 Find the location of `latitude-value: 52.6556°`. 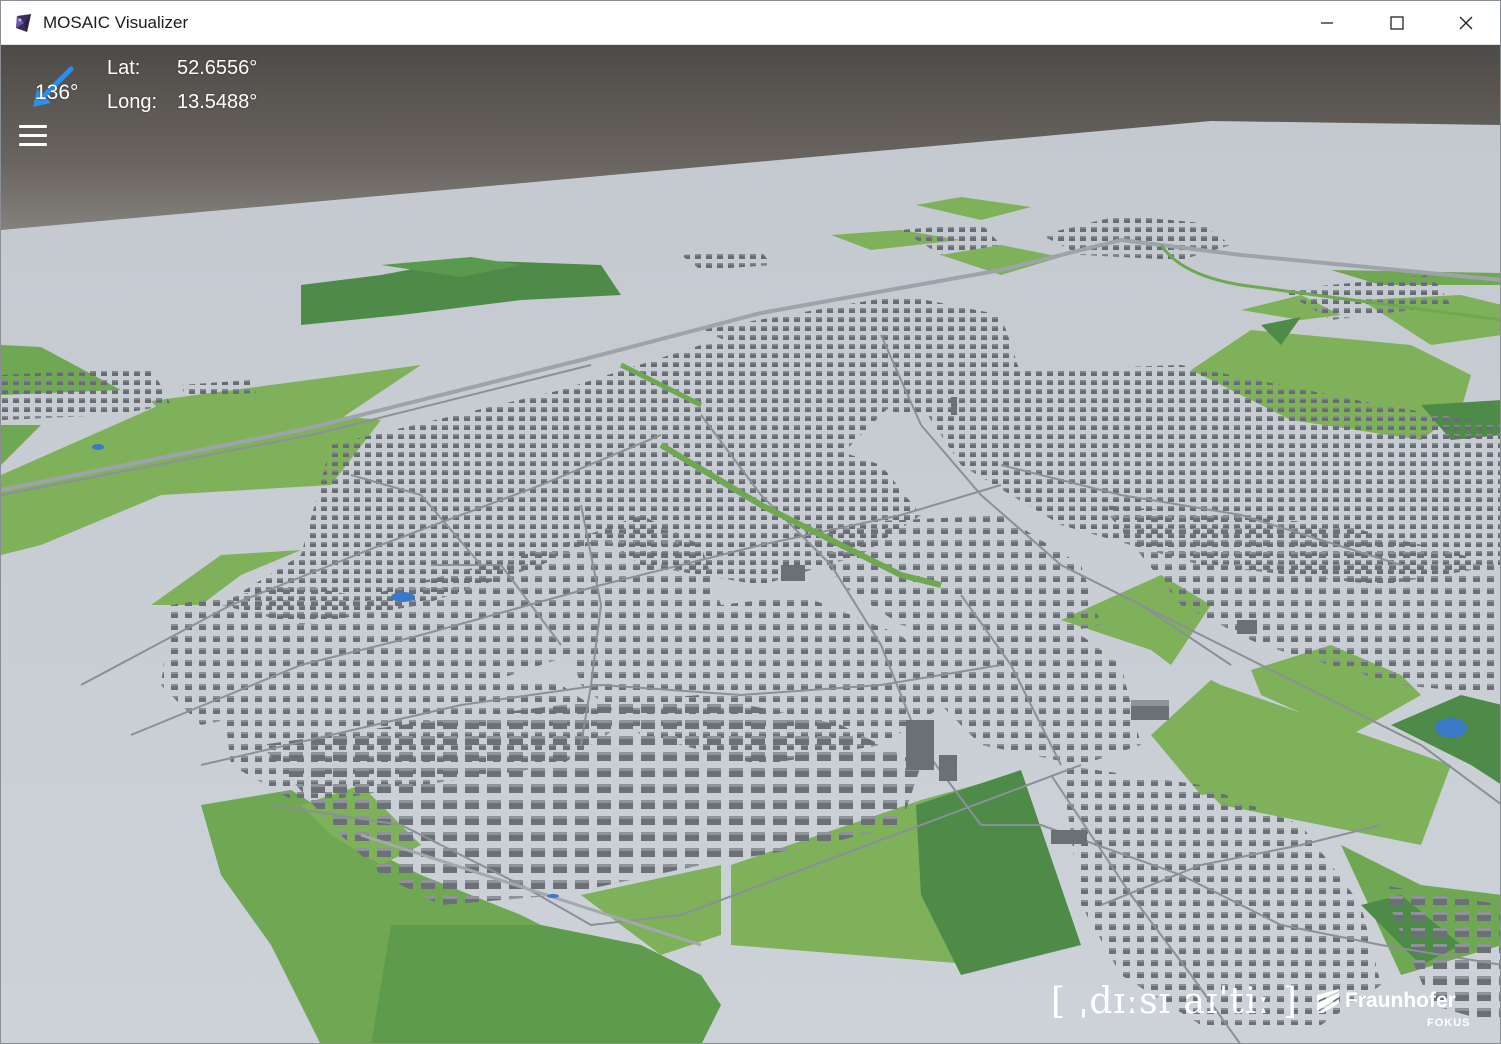

latitude-value: 52.6556° is located at coordinates (217, 68).